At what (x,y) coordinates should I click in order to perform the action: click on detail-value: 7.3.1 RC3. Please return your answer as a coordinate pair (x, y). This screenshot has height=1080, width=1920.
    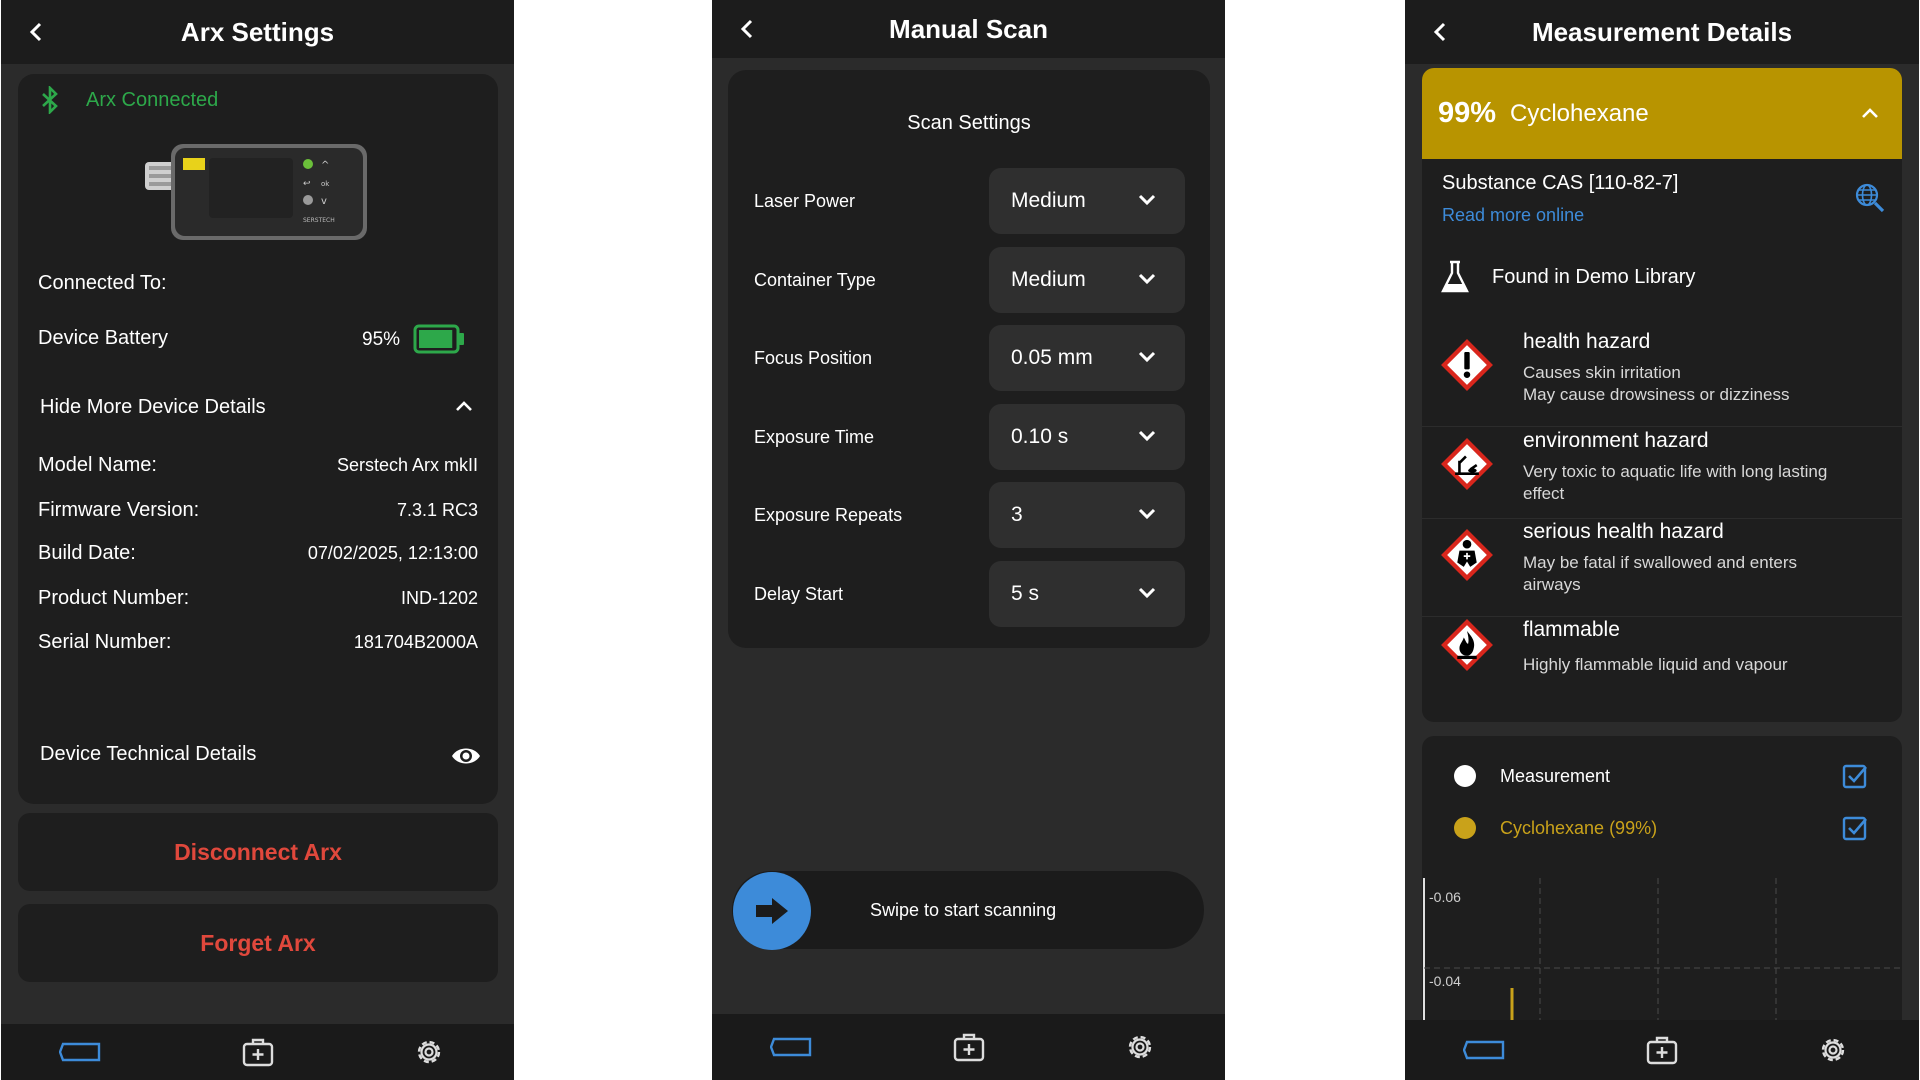
    Looking at the image, I should click on (437, 510).